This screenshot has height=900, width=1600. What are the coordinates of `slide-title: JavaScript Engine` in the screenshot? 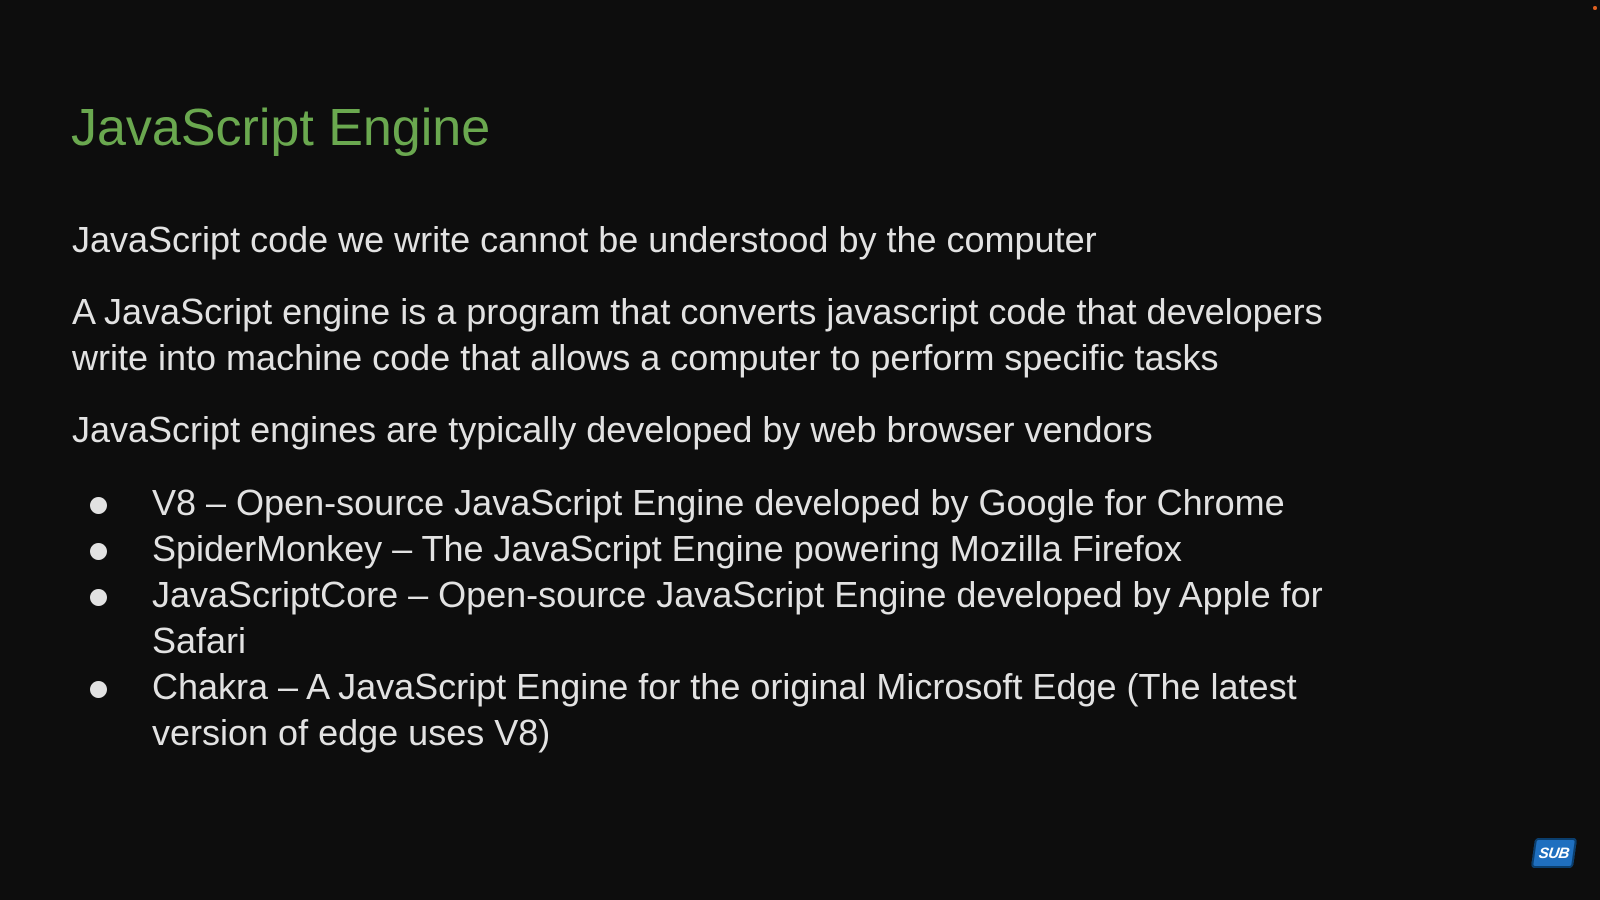 It's located at (281, 128).